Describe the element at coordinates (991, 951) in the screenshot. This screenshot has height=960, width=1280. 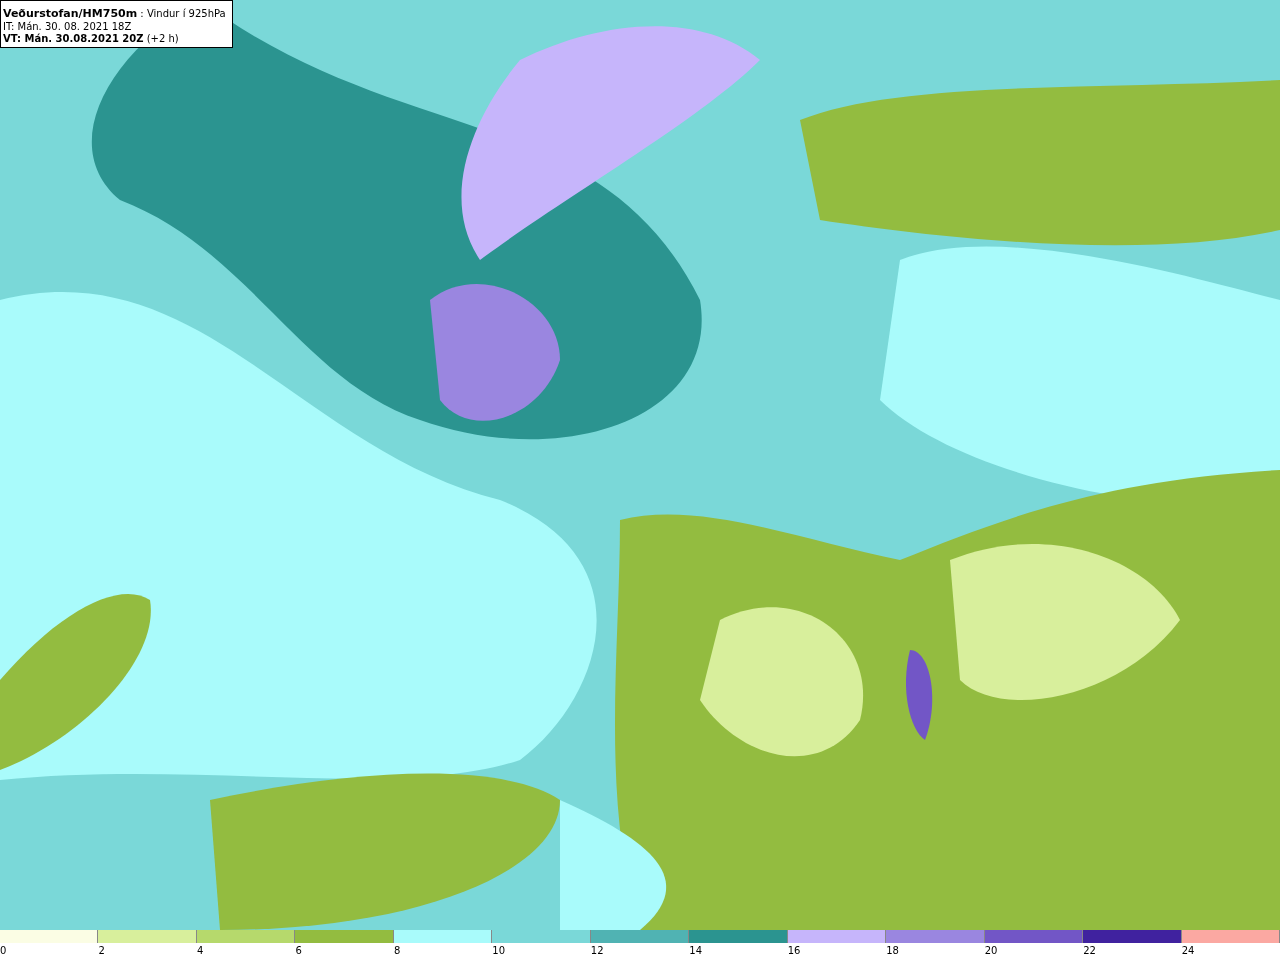
I see `legend-tick-label: 20` at that location.